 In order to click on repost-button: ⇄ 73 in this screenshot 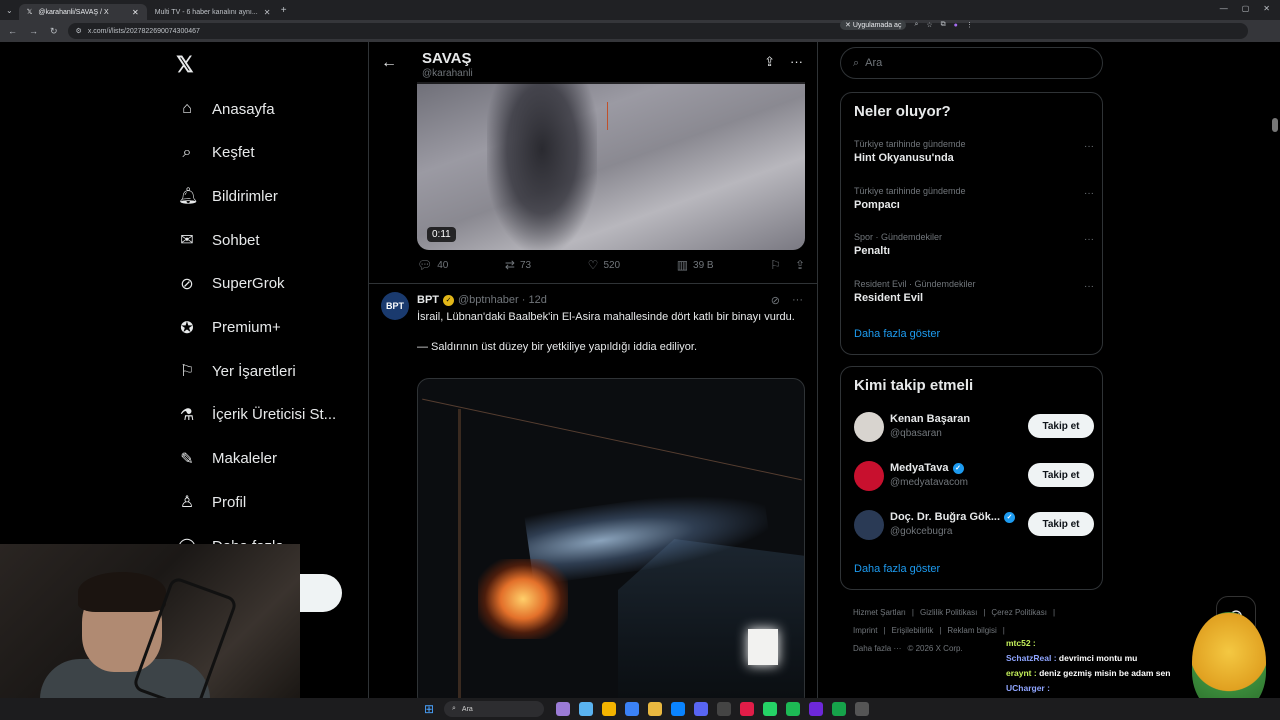, I will do `click(518, 265)`.